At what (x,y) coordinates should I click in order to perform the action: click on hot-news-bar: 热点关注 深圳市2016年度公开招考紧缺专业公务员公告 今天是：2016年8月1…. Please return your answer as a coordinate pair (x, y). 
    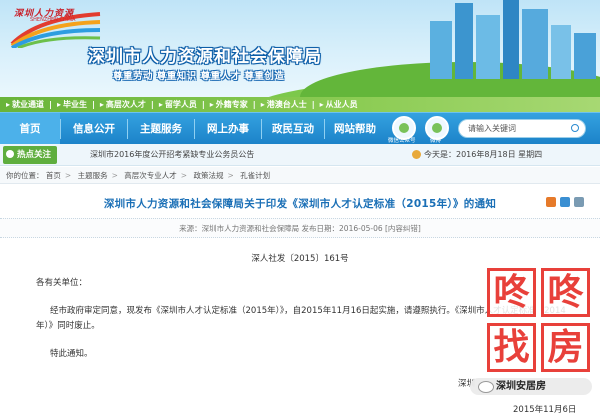
    Looking at the image, I should click on (300, 155).